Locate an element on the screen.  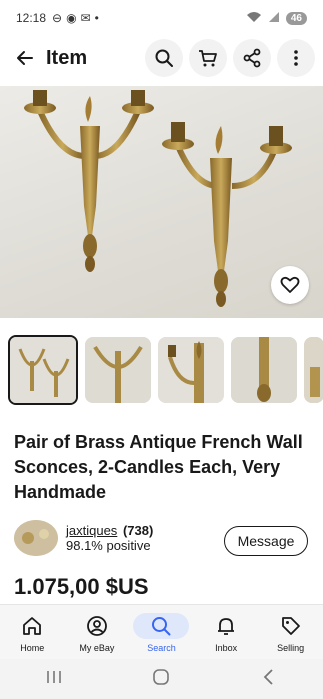
battery-badge: 46 is located at coordinates (296, 18).